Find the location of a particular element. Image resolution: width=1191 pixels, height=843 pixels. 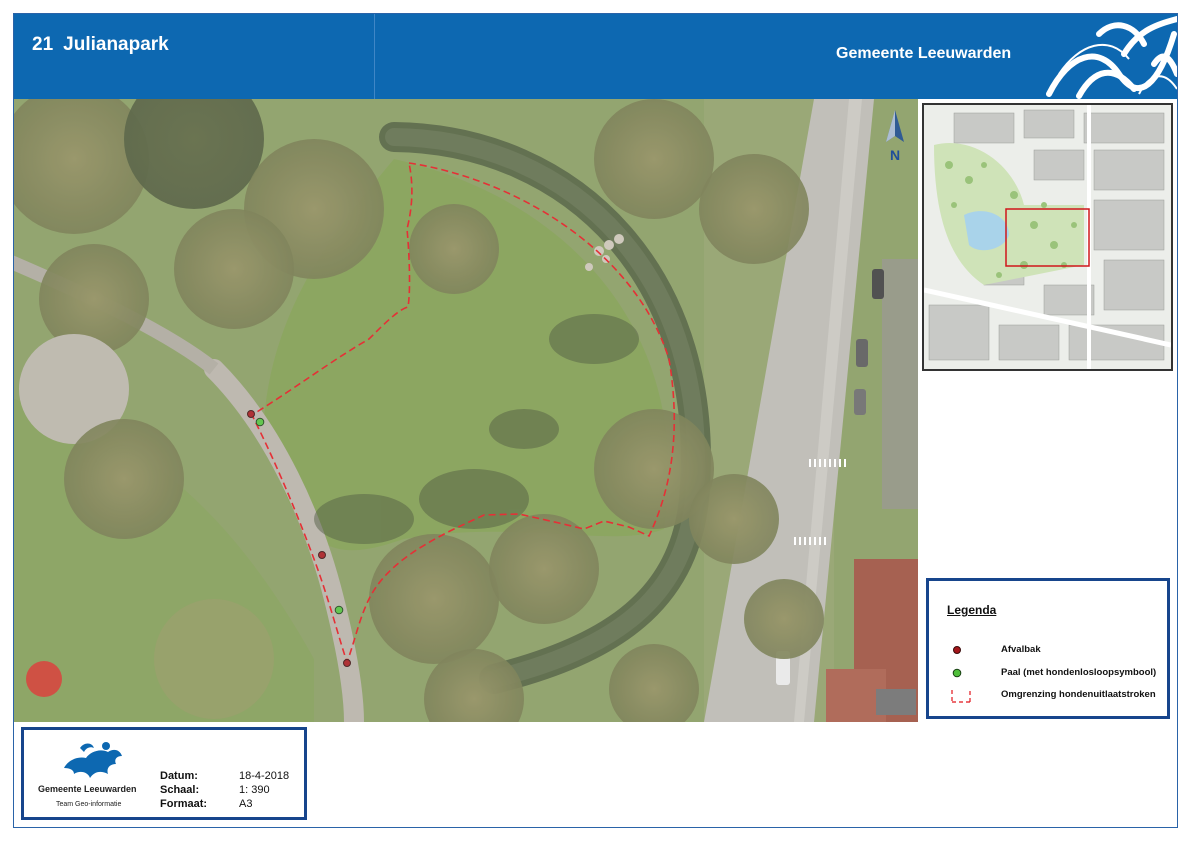

scale-label: Schaal: is located at coordinates (180, 790).